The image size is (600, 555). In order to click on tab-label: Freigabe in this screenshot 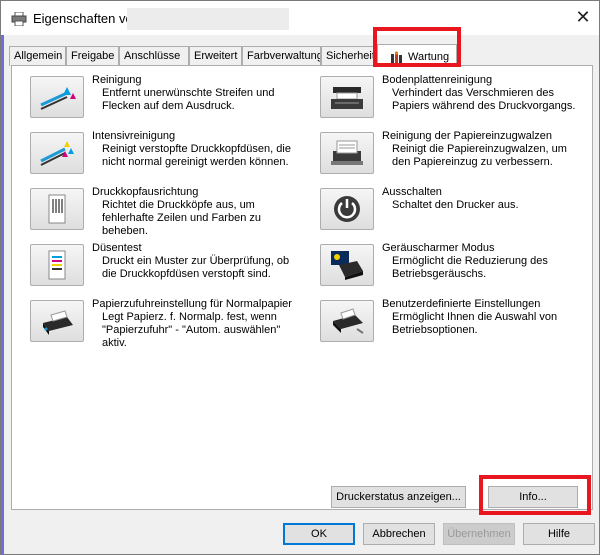, I will do `click(93, 56)`.